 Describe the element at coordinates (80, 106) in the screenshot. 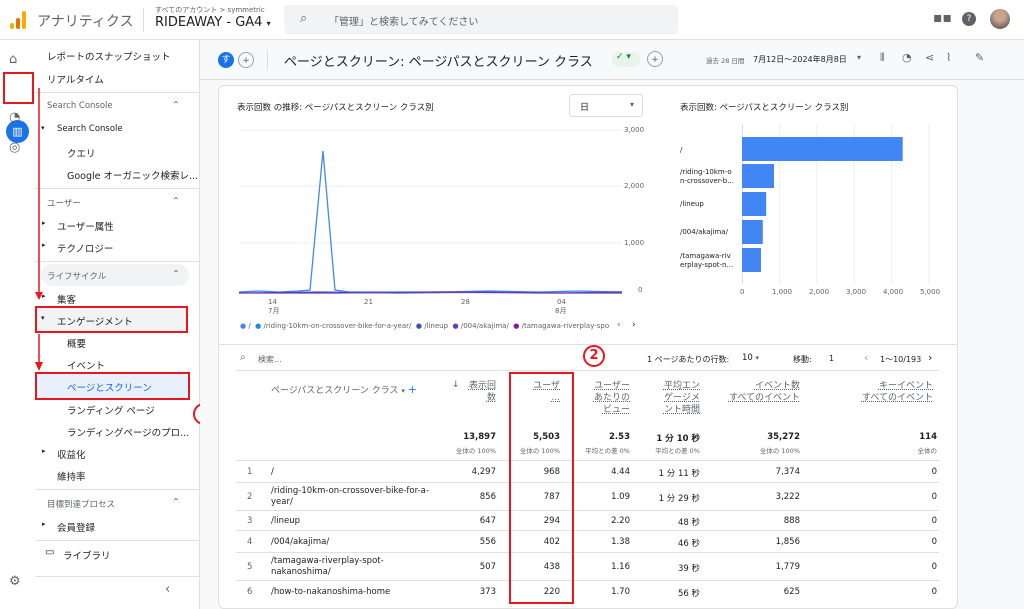

I see `nav-section-search-console: Search Console` at that location.